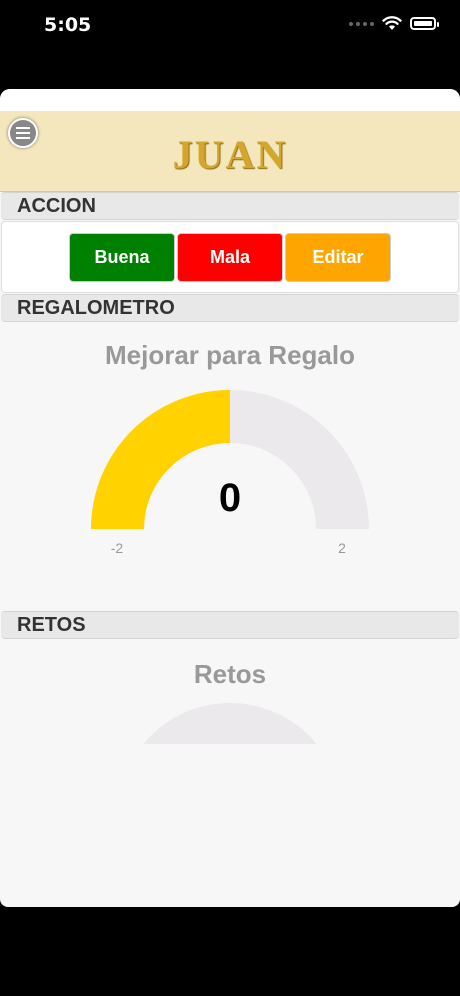 The height and width of the screenshot is (996, 460). I want to click on gauge-value: 0, so click(230, 498).